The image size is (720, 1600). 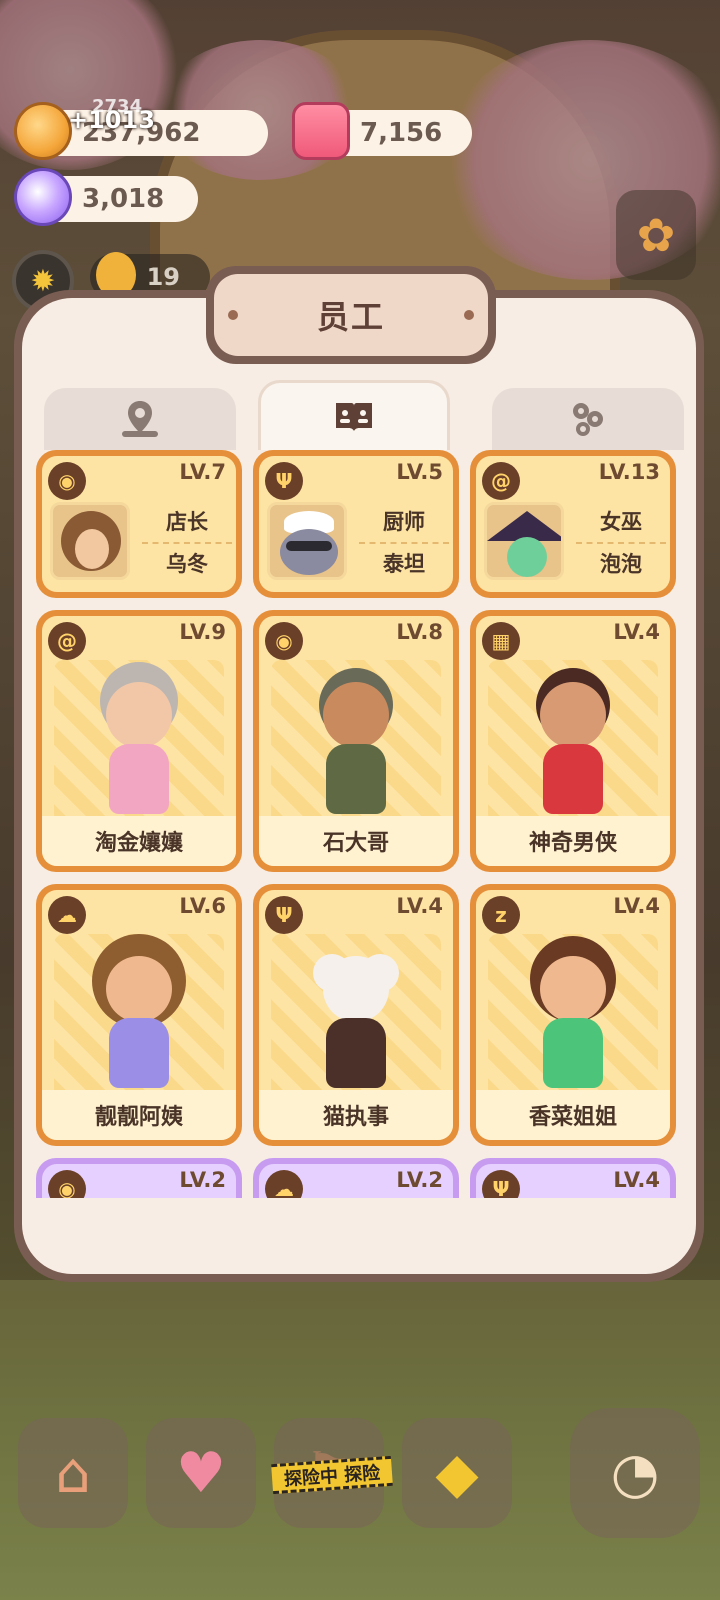 I want to click on pet-clock-icon: ◔, so click(x=635, y=1473).